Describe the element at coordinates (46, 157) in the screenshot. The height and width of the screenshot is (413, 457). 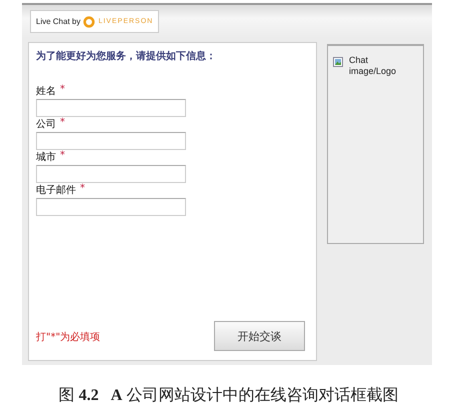
I see `field-label: 城市` at that location.